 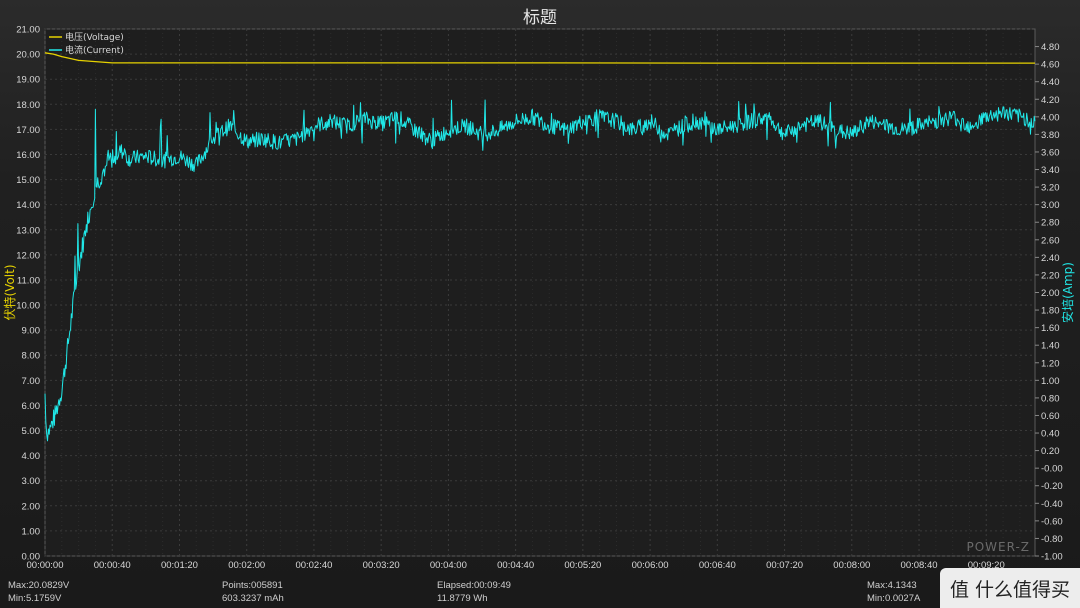 I want to click on y-tick-label: 11.00, so click(x=28, y=280).